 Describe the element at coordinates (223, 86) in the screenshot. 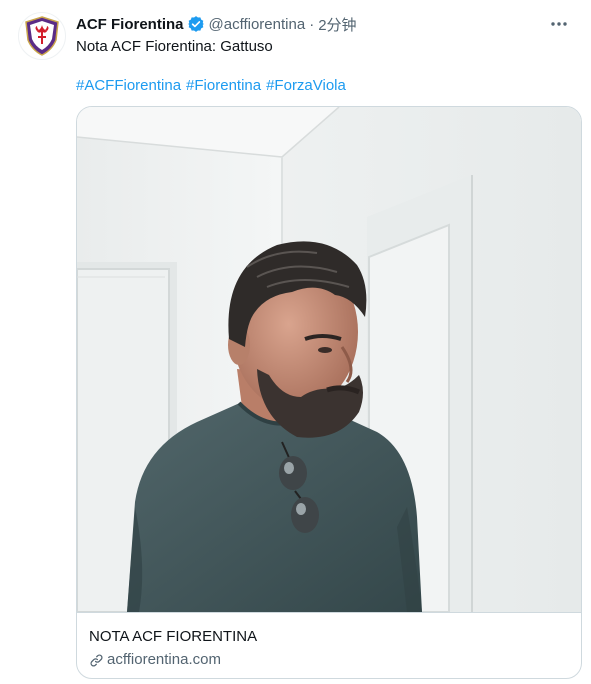

I see `hashtag-link: #Fiorentina` at that location.